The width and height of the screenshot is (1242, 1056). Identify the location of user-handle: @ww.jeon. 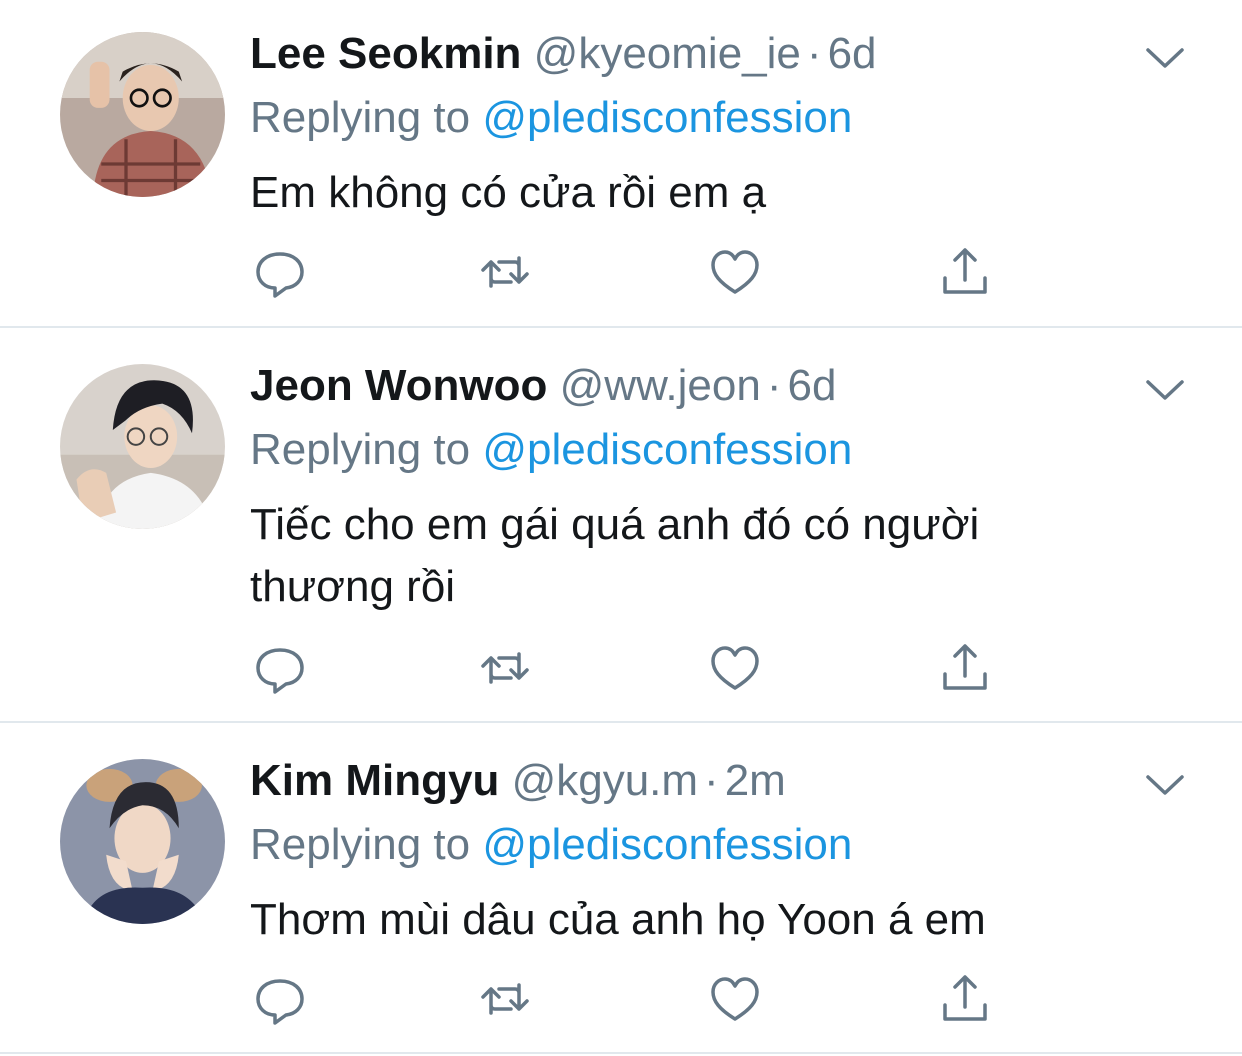
(660, 385).